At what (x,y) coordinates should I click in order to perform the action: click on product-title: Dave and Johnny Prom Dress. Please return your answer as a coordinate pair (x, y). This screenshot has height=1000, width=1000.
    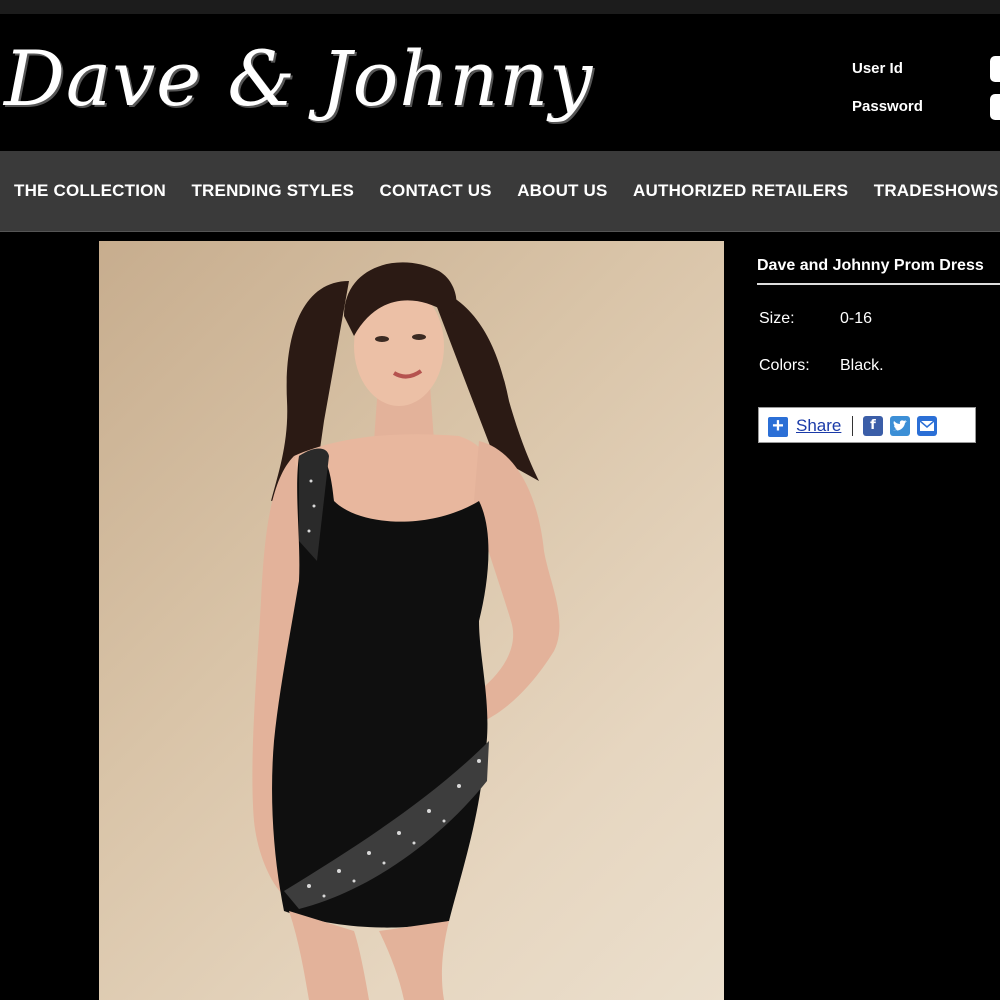
    Looking at the image, I should click on (878, 263).